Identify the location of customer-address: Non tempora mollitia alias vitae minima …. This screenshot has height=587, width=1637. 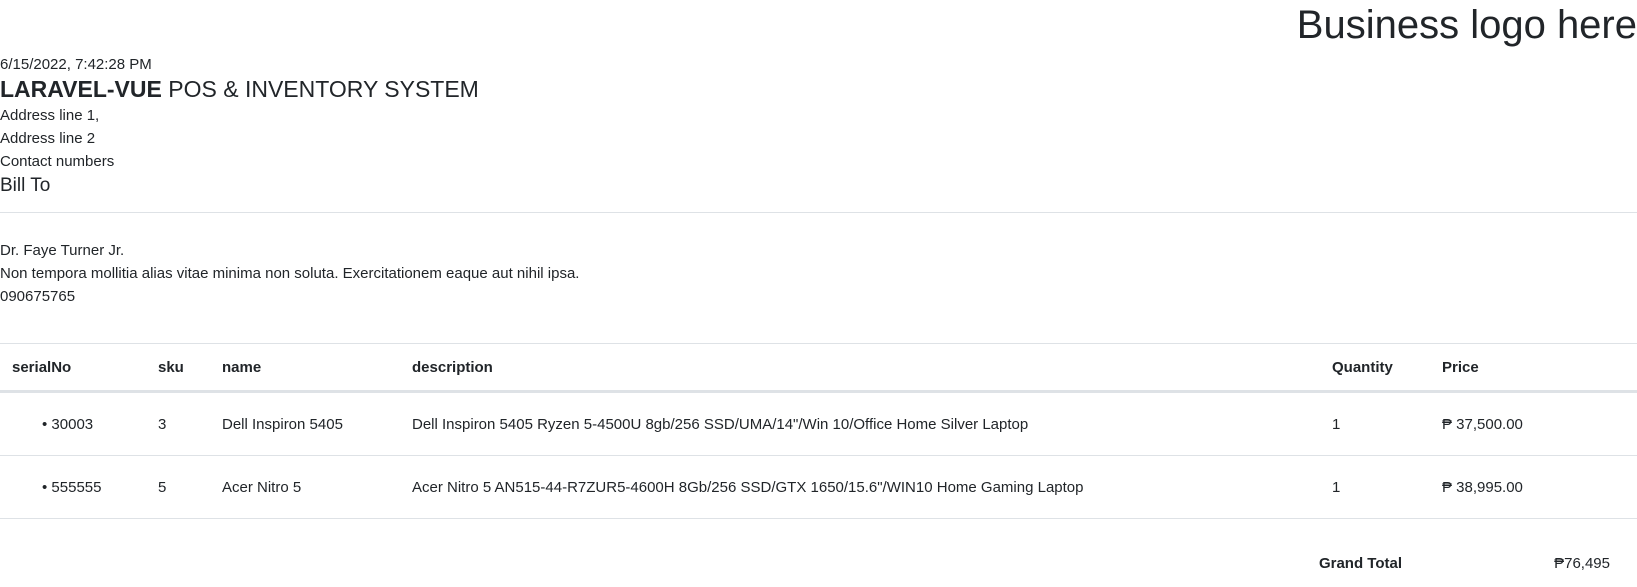
(290, 273).